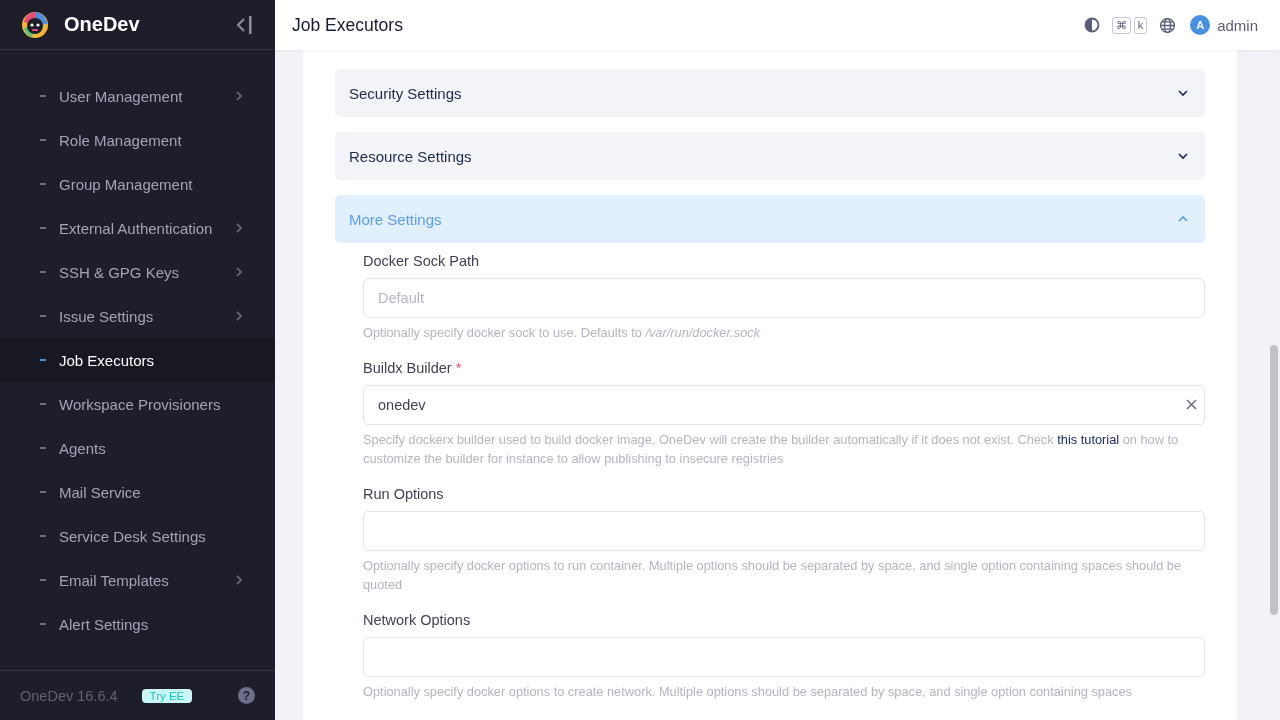  Describe the element at coordinates (1140, 25) in the screenshot. I see `keyboard-key: k` at that location.